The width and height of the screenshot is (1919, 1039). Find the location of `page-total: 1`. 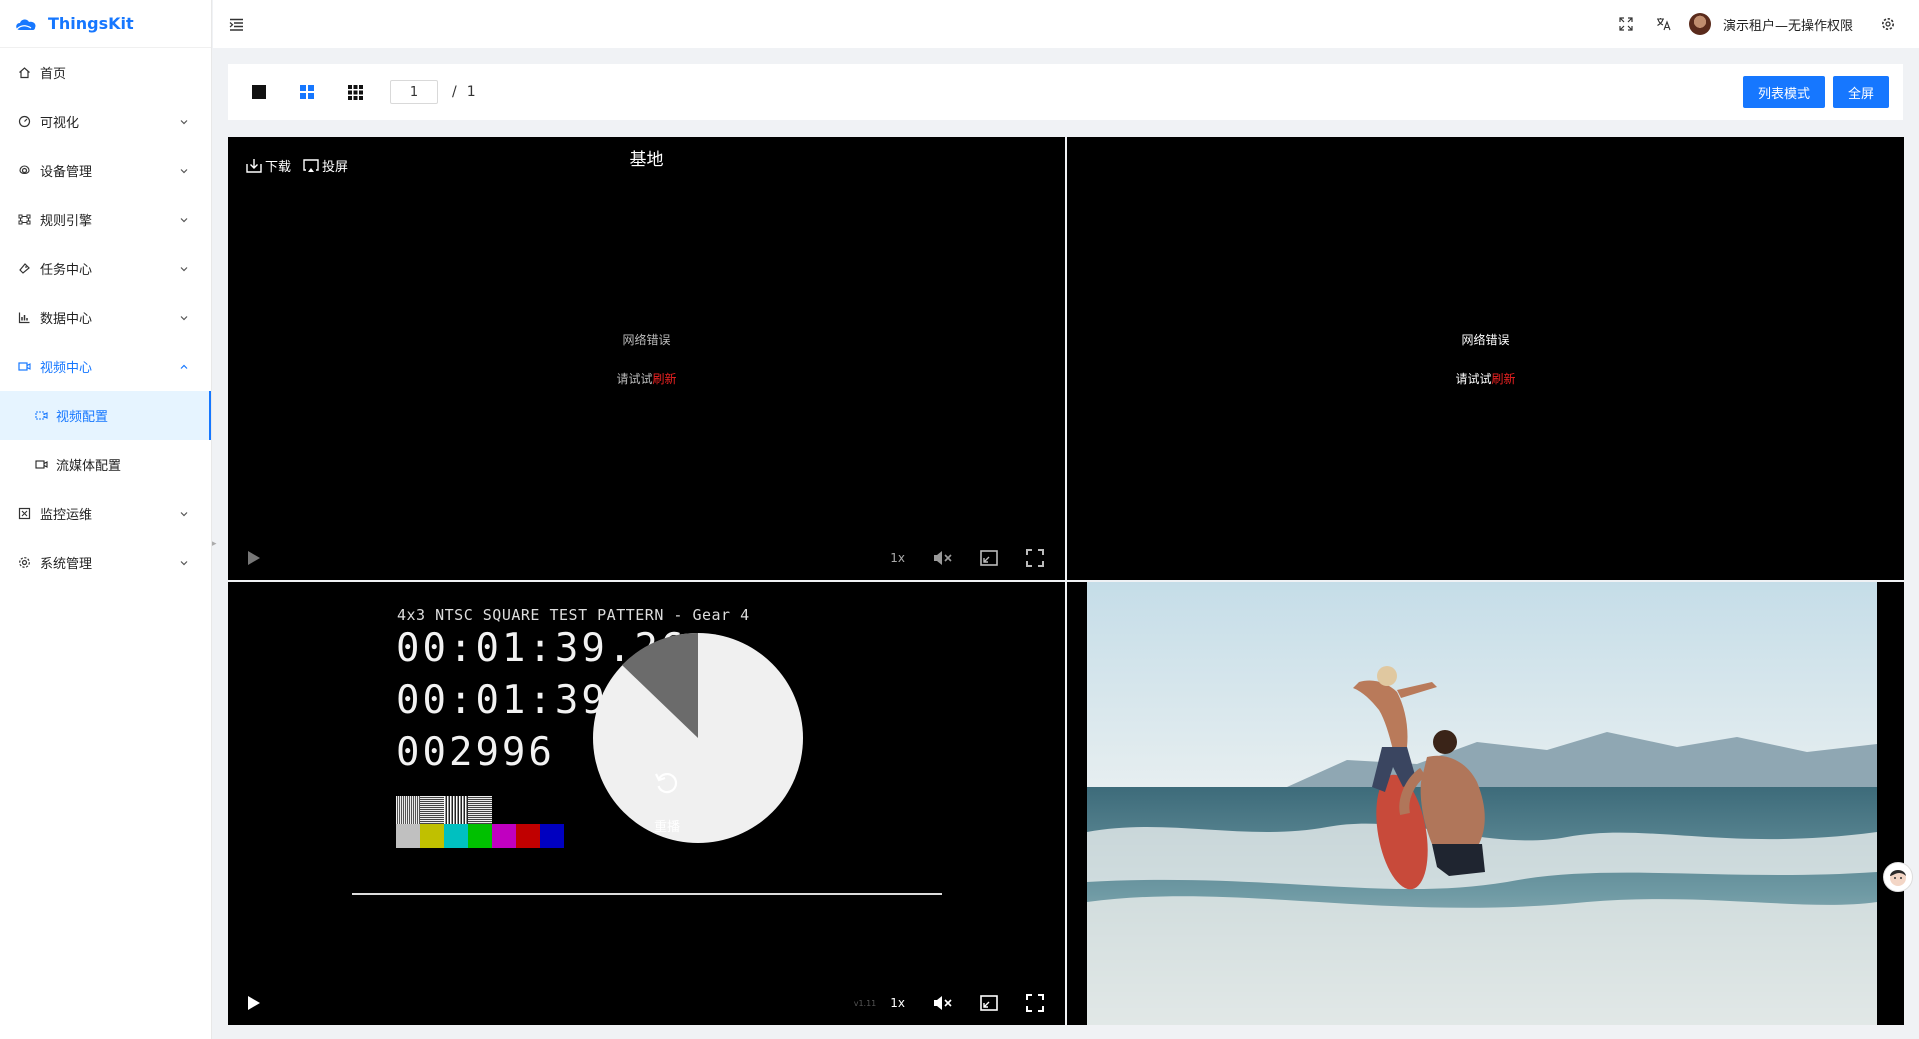

page-total: 1 is located at coordinates (471, 92).